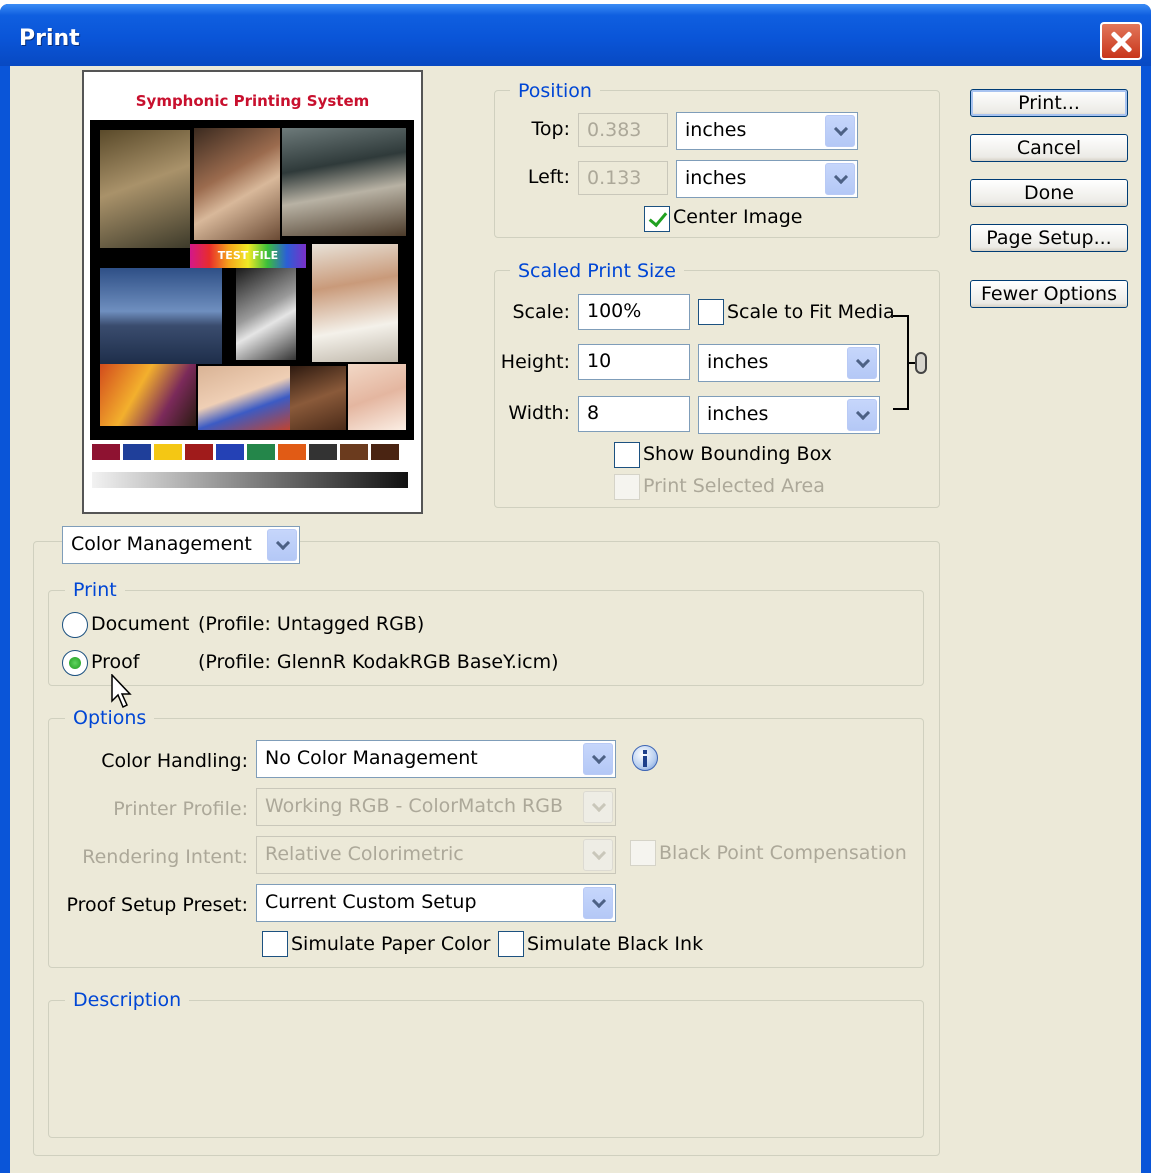 The width and height of the screenshot is (1151, 1173). Describe the element at coordinates (789, 415) in the screenshot. I see `width-units-select: inches` at that location.